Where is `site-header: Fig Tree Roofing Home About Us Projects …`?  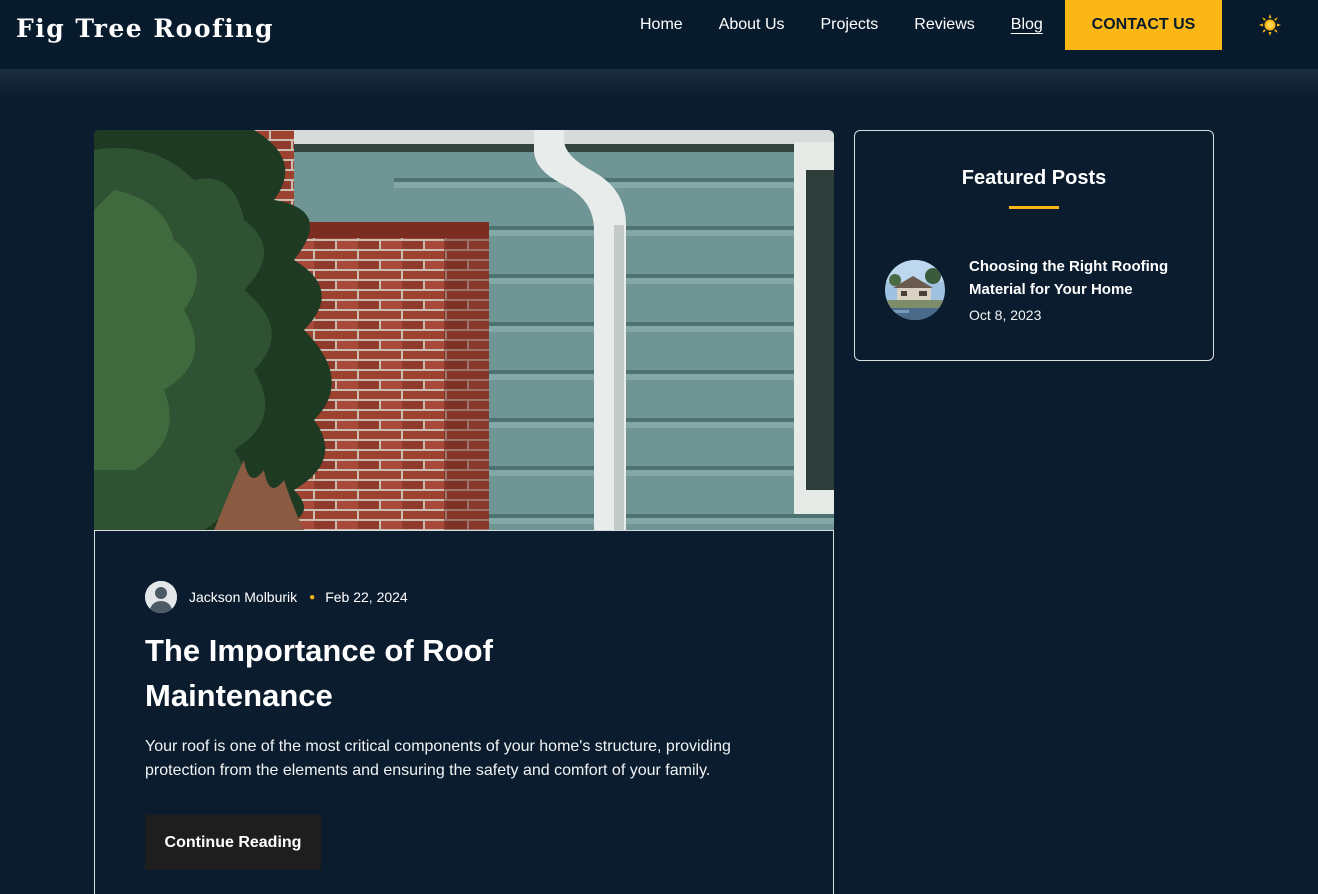 site-header: Fig Tree Roofing Home About Us Projects … is located at coordinates (659, 34).